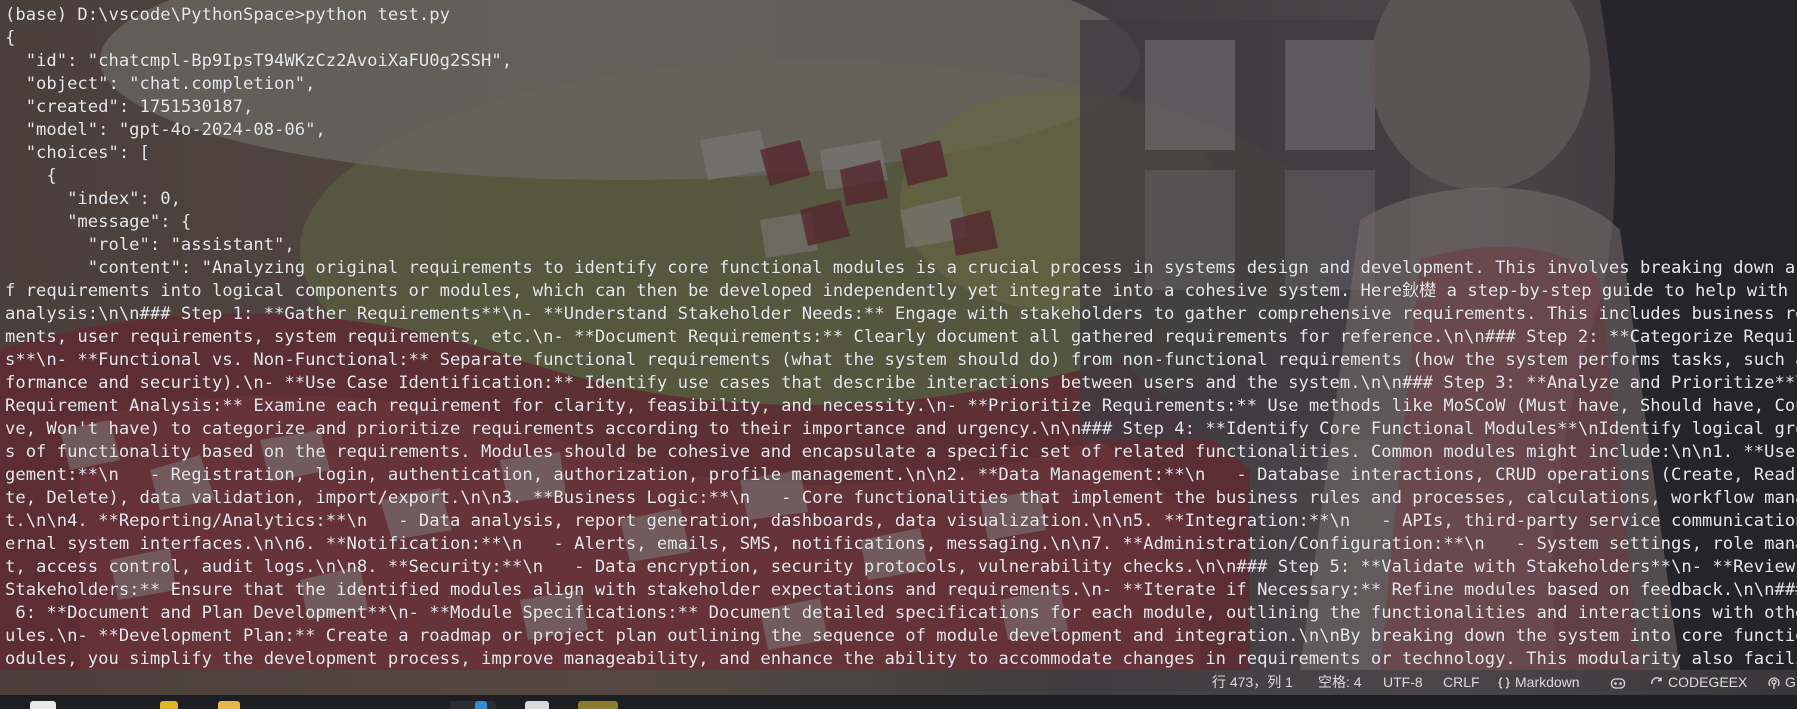 Image resolution: width=1797 pixels, height=709 pixels. What do you see at coordinates (1504, 683) in the screenshot?
I see `braces-icon` at bounding box center [1504, 683].